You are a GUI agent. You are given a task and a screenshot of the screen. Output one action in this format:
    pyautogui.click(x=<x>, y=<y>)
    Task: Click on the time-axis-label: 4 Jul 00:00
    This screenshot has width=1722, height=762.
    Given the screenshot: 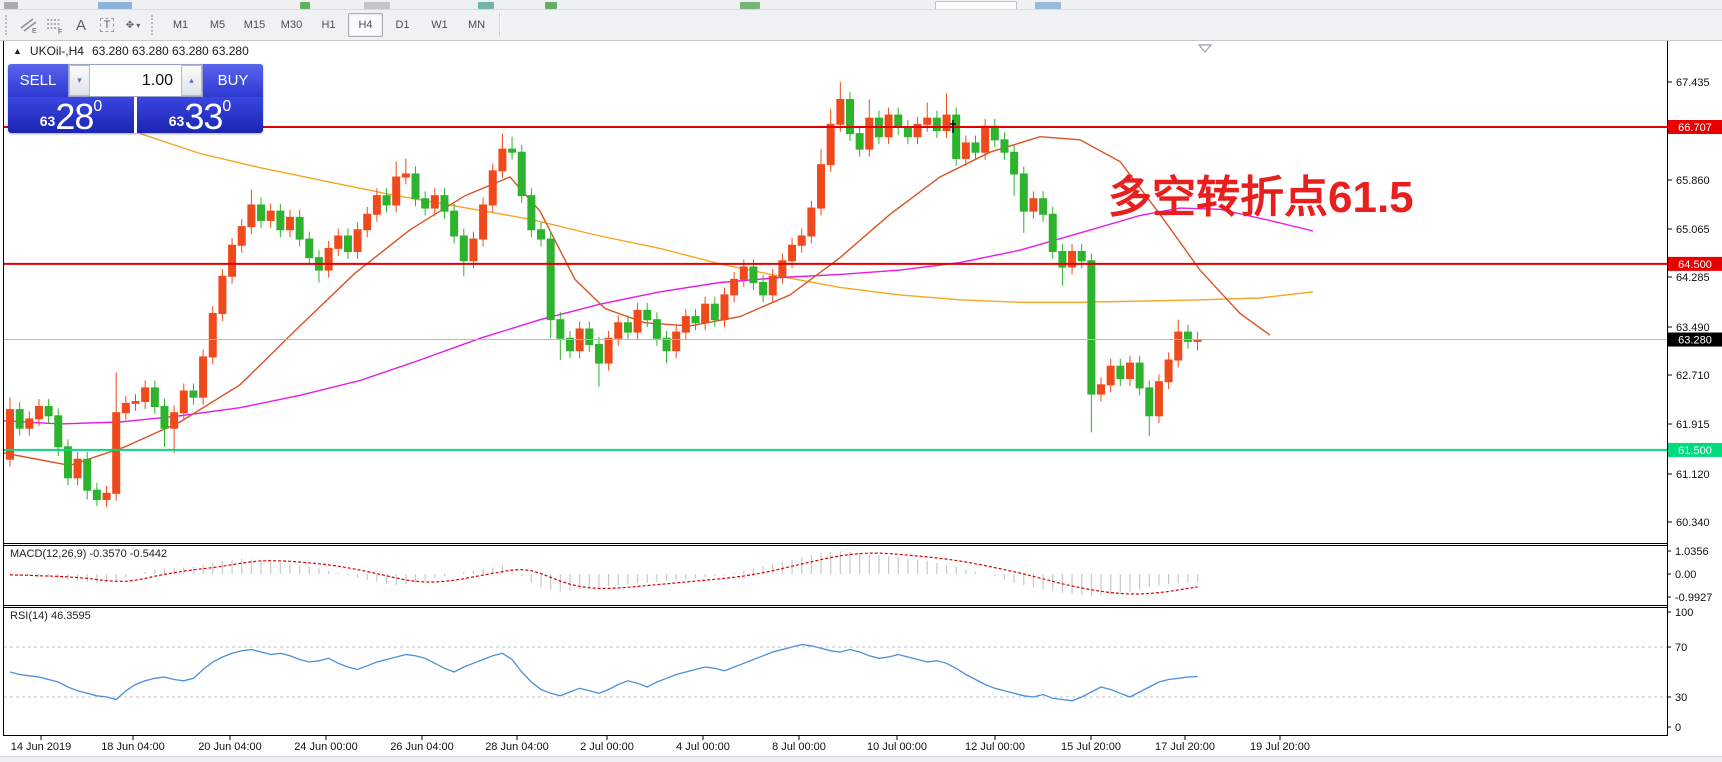 What is the action you would take?
    pyautogui.click(x=703, y=747)
    